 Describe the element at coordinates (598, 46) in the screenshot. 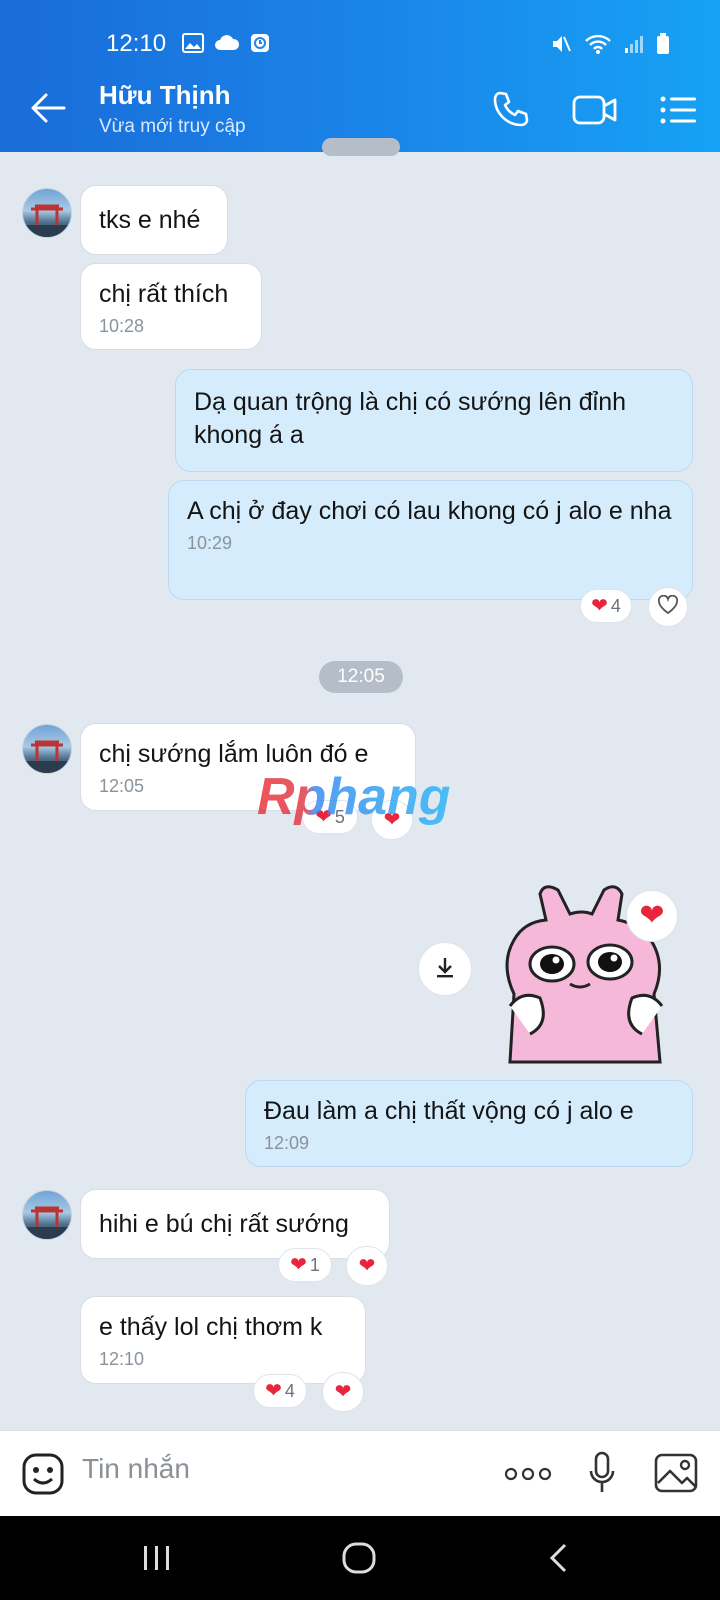

I see `wifi-icon` at that location.